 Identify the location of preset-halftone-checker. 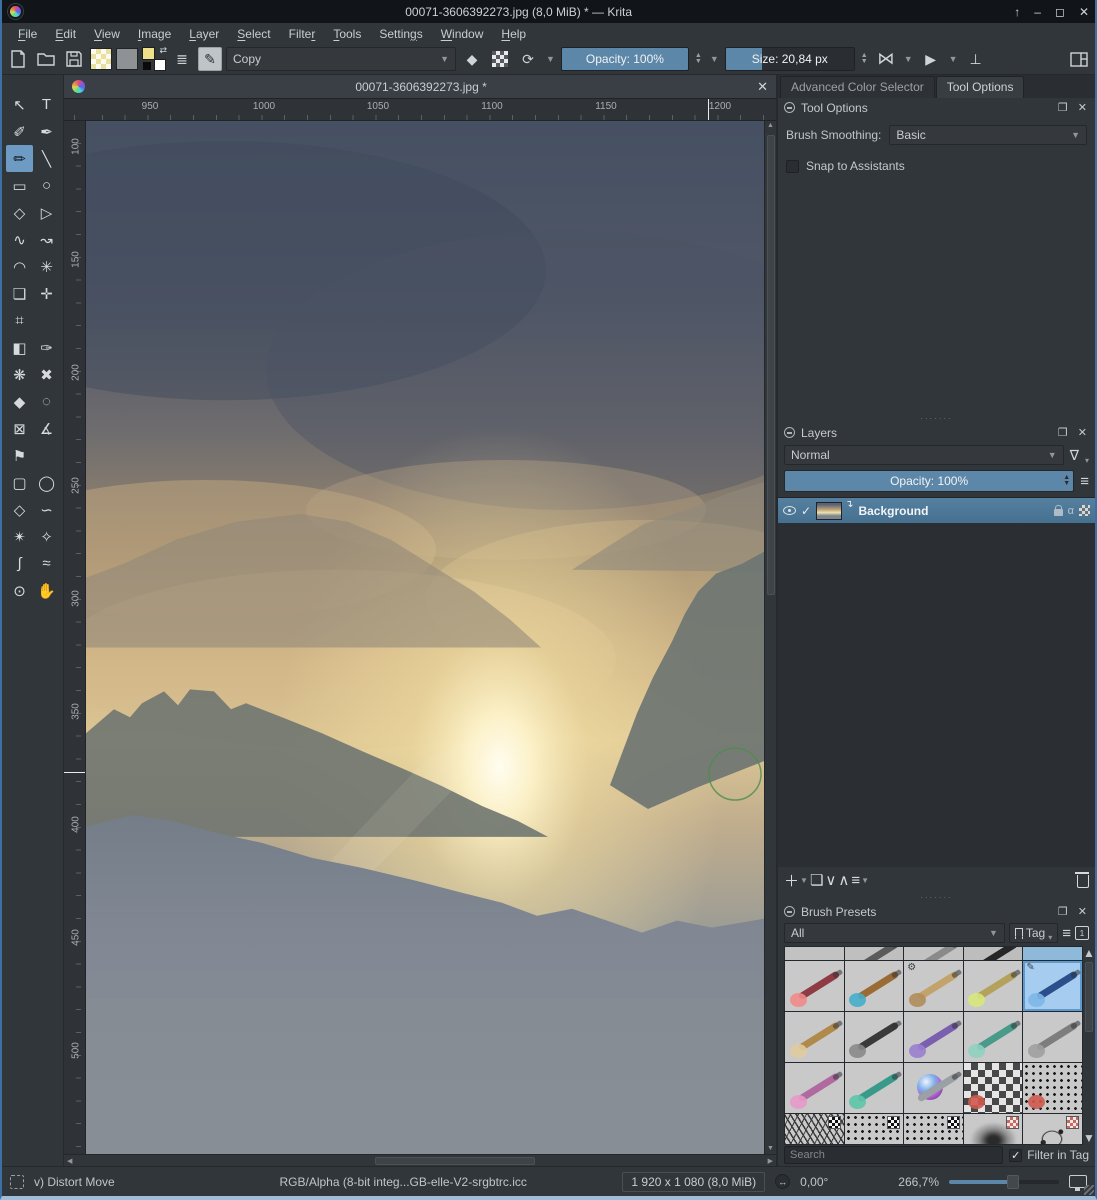
(1052, 1088).